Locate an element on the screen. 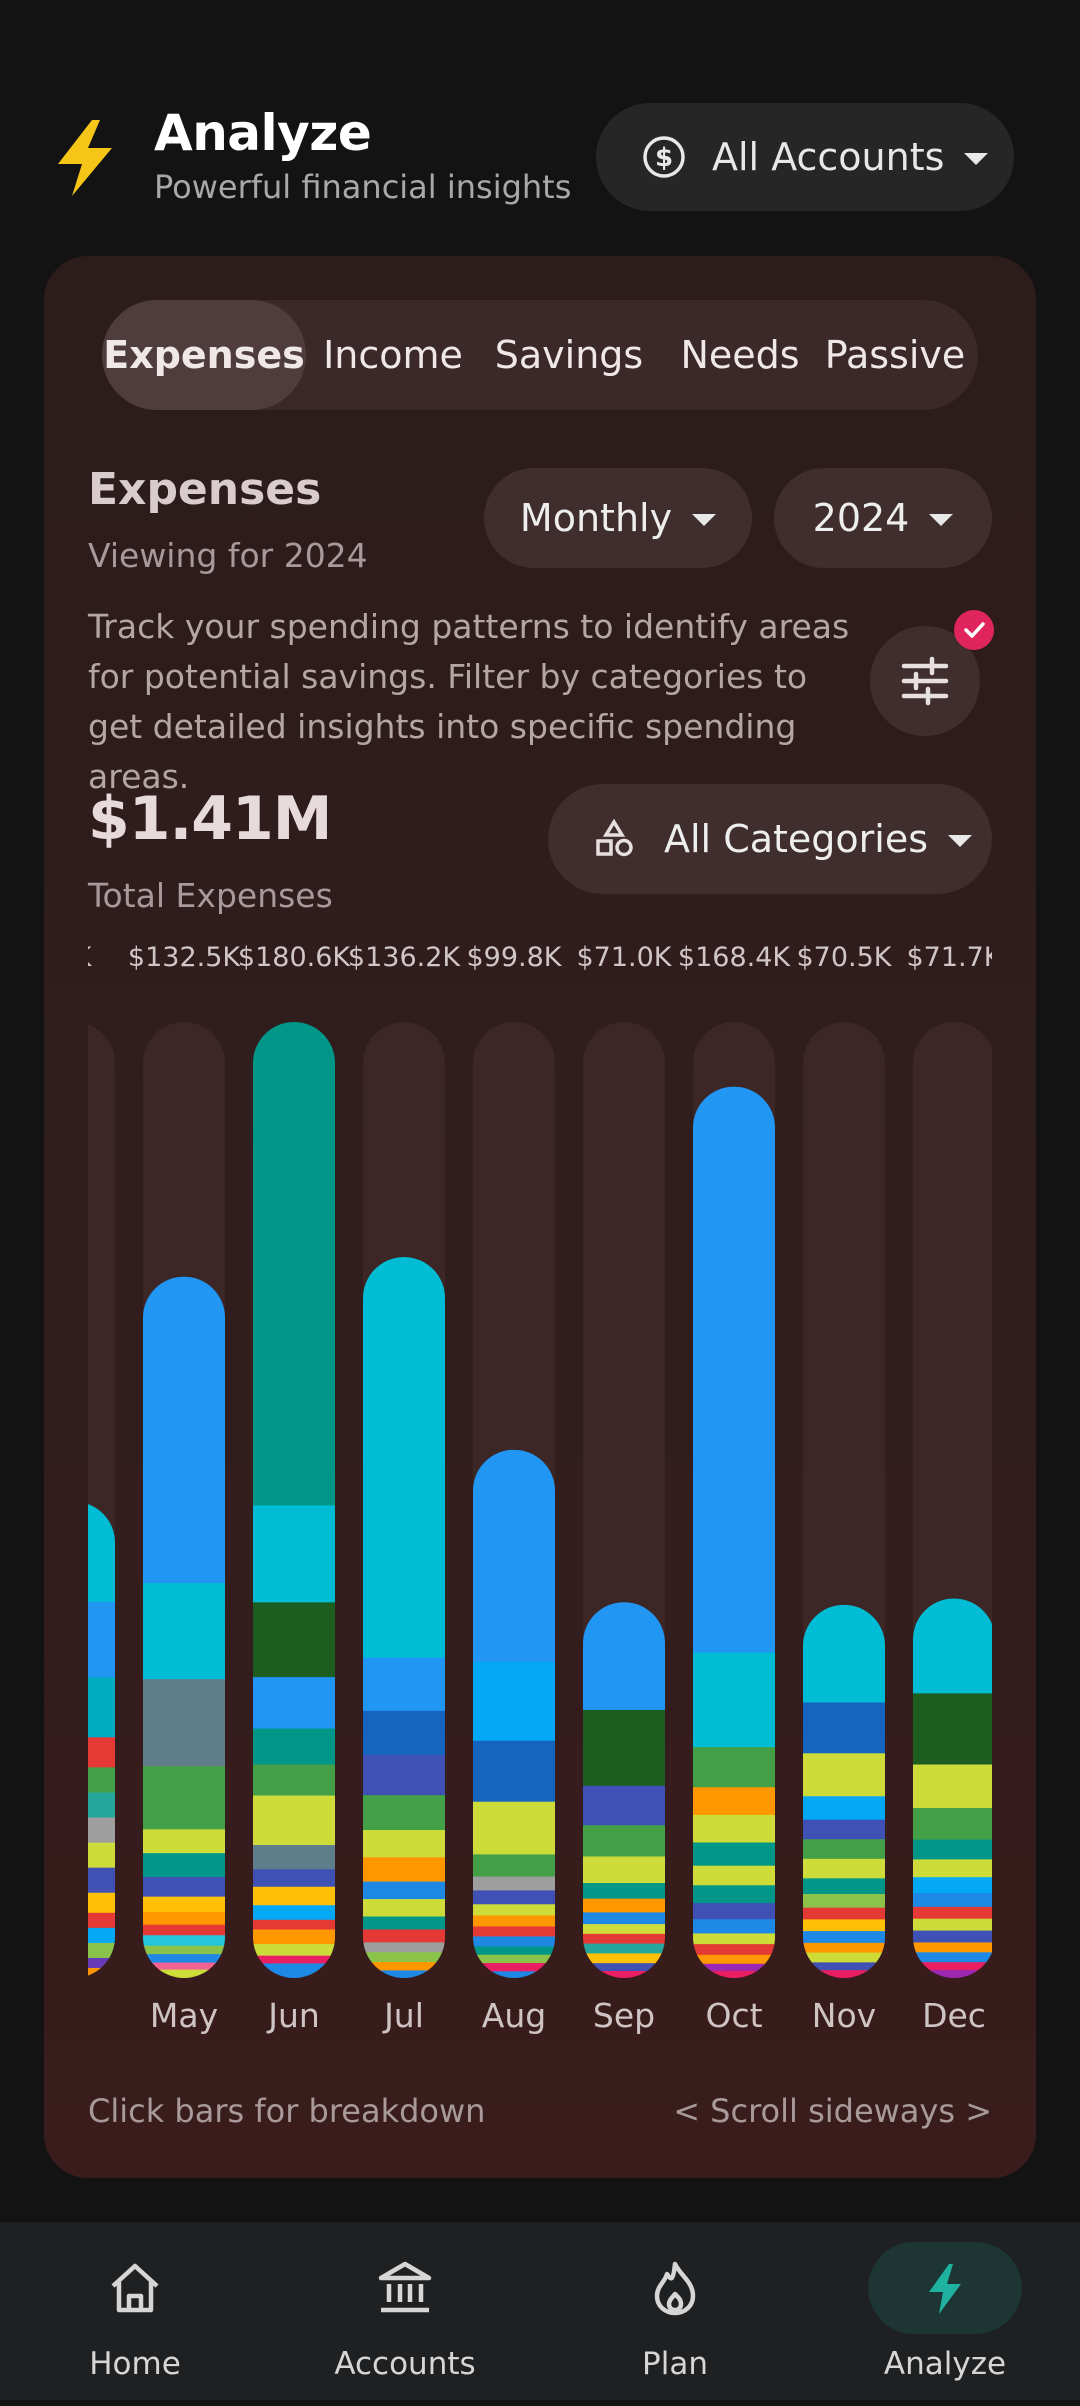 The height and width of the screenshot is (2406, 1080). filter-active-badge is located at coordinates (974, 630).